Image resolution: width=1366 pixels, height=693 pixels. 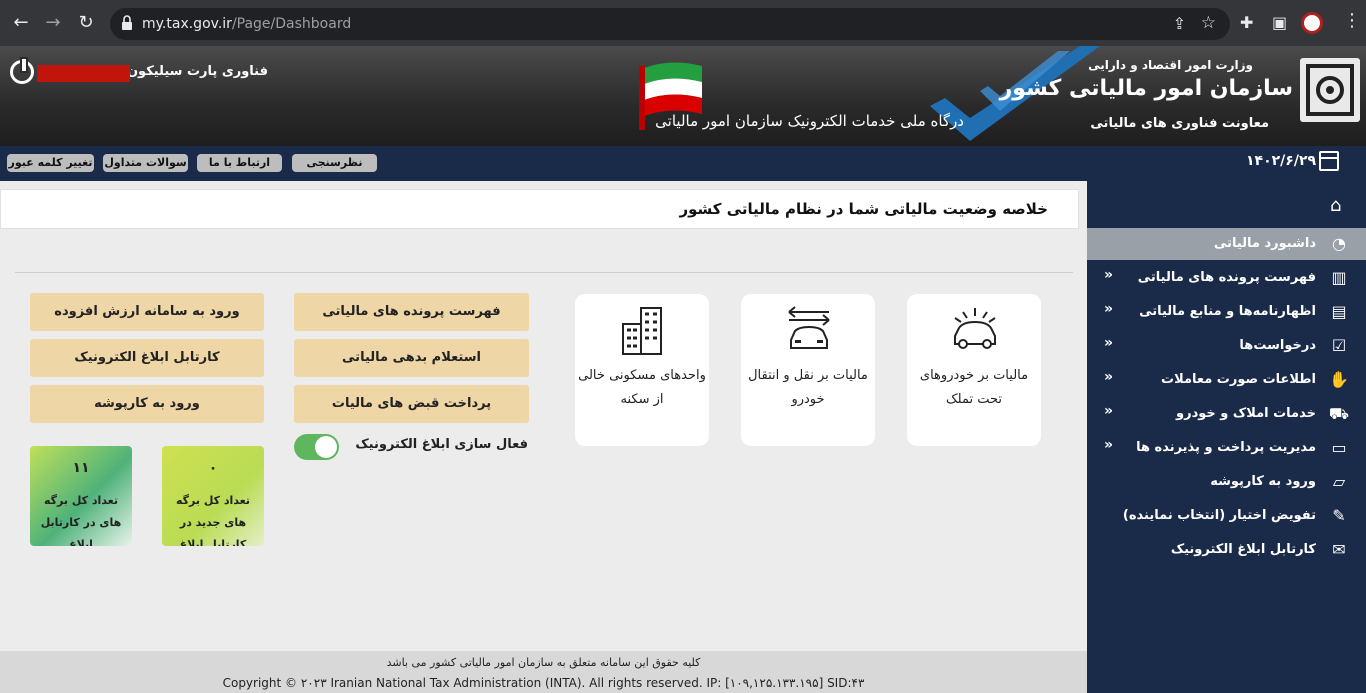 What do you see at coordinates (411, 358) in the screenshot?
I see `debt-inquiry-button: استعلام بدهی مالیاتی` at bounding box center [411, 358].